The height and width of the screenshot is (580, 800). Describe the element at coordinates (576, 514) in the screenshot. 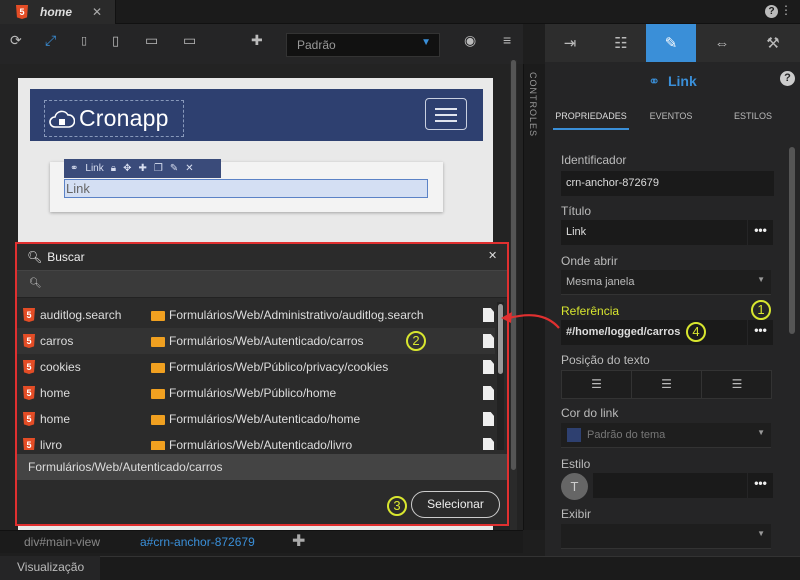

I see `exibir-label: Exibir` at that location.